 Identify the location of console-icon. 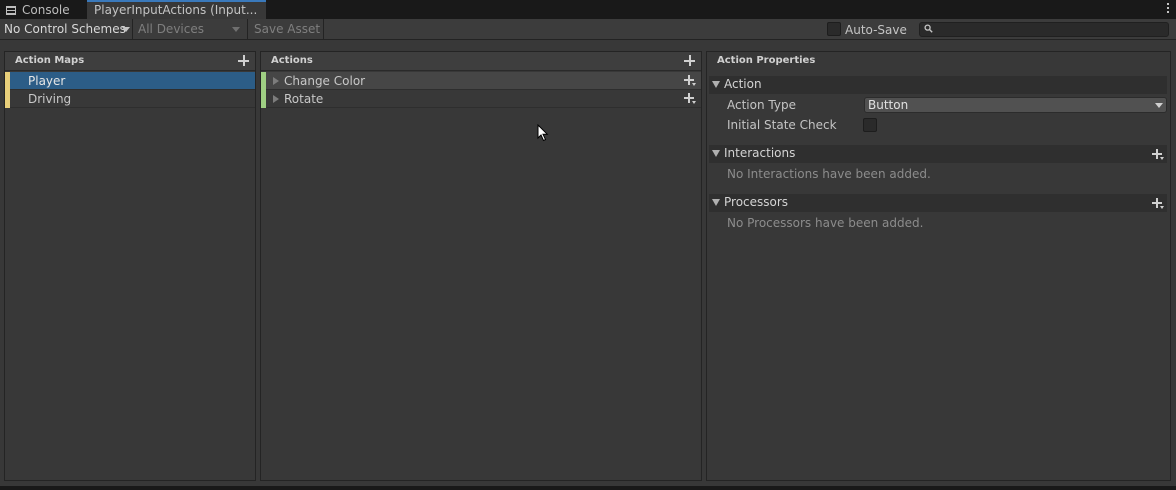
(11, 10).